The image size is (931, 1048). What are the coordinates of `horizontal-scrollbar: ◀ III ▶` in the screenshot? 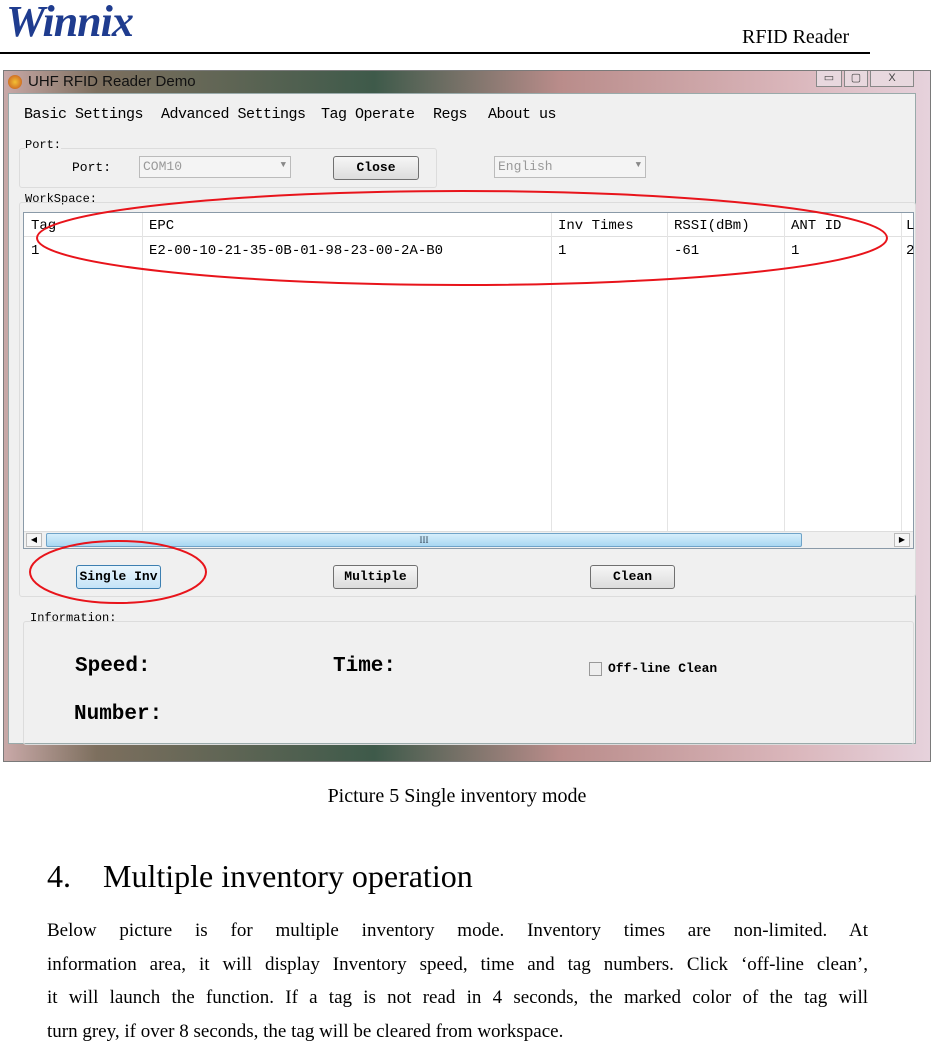 It's located at (468, 539).